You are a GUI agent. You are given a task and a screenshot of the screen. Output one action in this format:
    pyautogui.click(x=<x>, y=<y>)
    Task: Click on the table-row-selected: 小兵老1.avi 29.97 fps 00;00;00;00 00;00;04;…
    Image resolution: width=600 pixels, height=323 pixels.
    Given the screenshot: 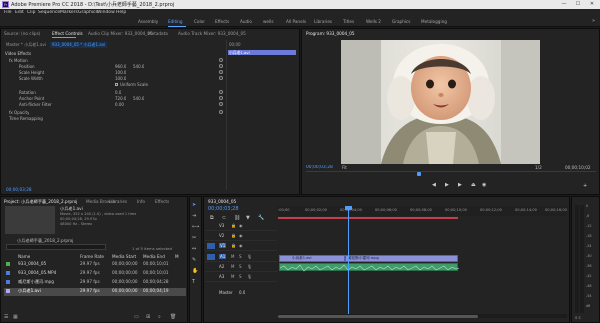 What is the action you would take?
    pyautogui.click(x=95, y=292)
    